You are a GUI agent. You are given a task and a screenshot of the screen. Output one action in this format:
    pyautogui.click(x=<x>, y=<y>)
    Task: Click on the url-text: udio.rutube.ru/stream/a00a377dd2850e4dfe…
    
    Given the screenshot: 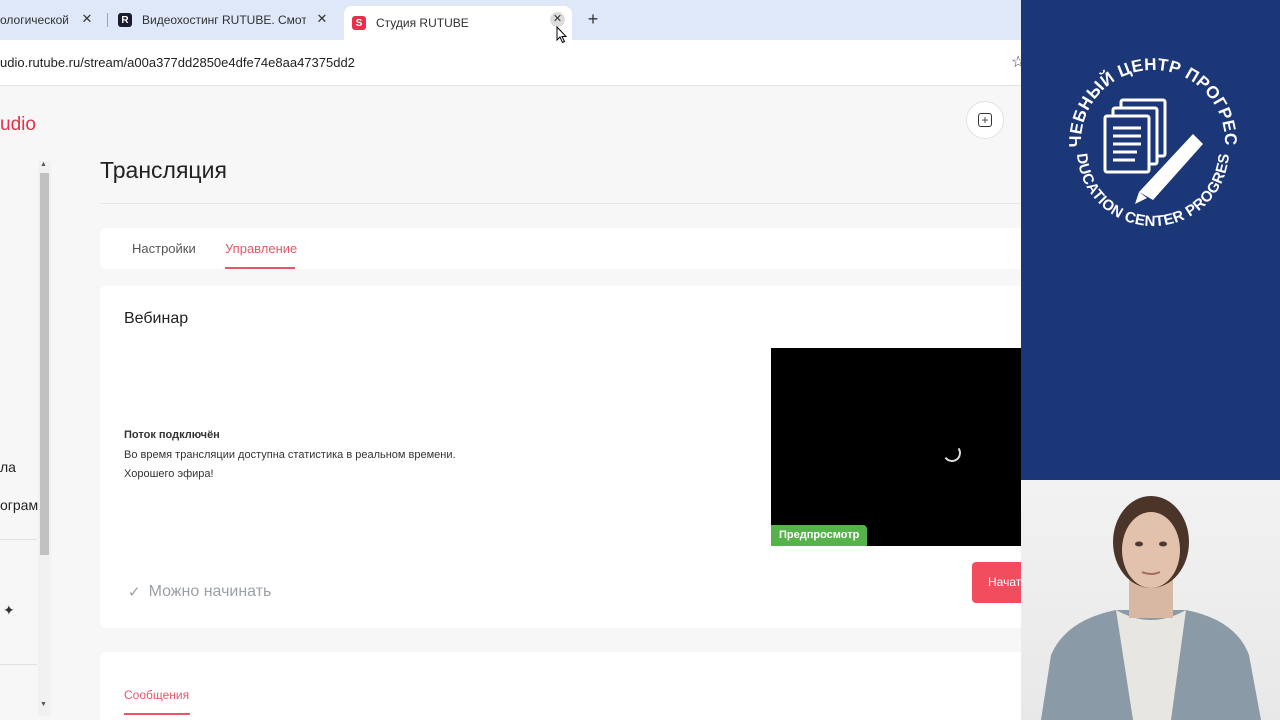 What is the action you would take?
    pyautogui.click(x=177, y=62)
    